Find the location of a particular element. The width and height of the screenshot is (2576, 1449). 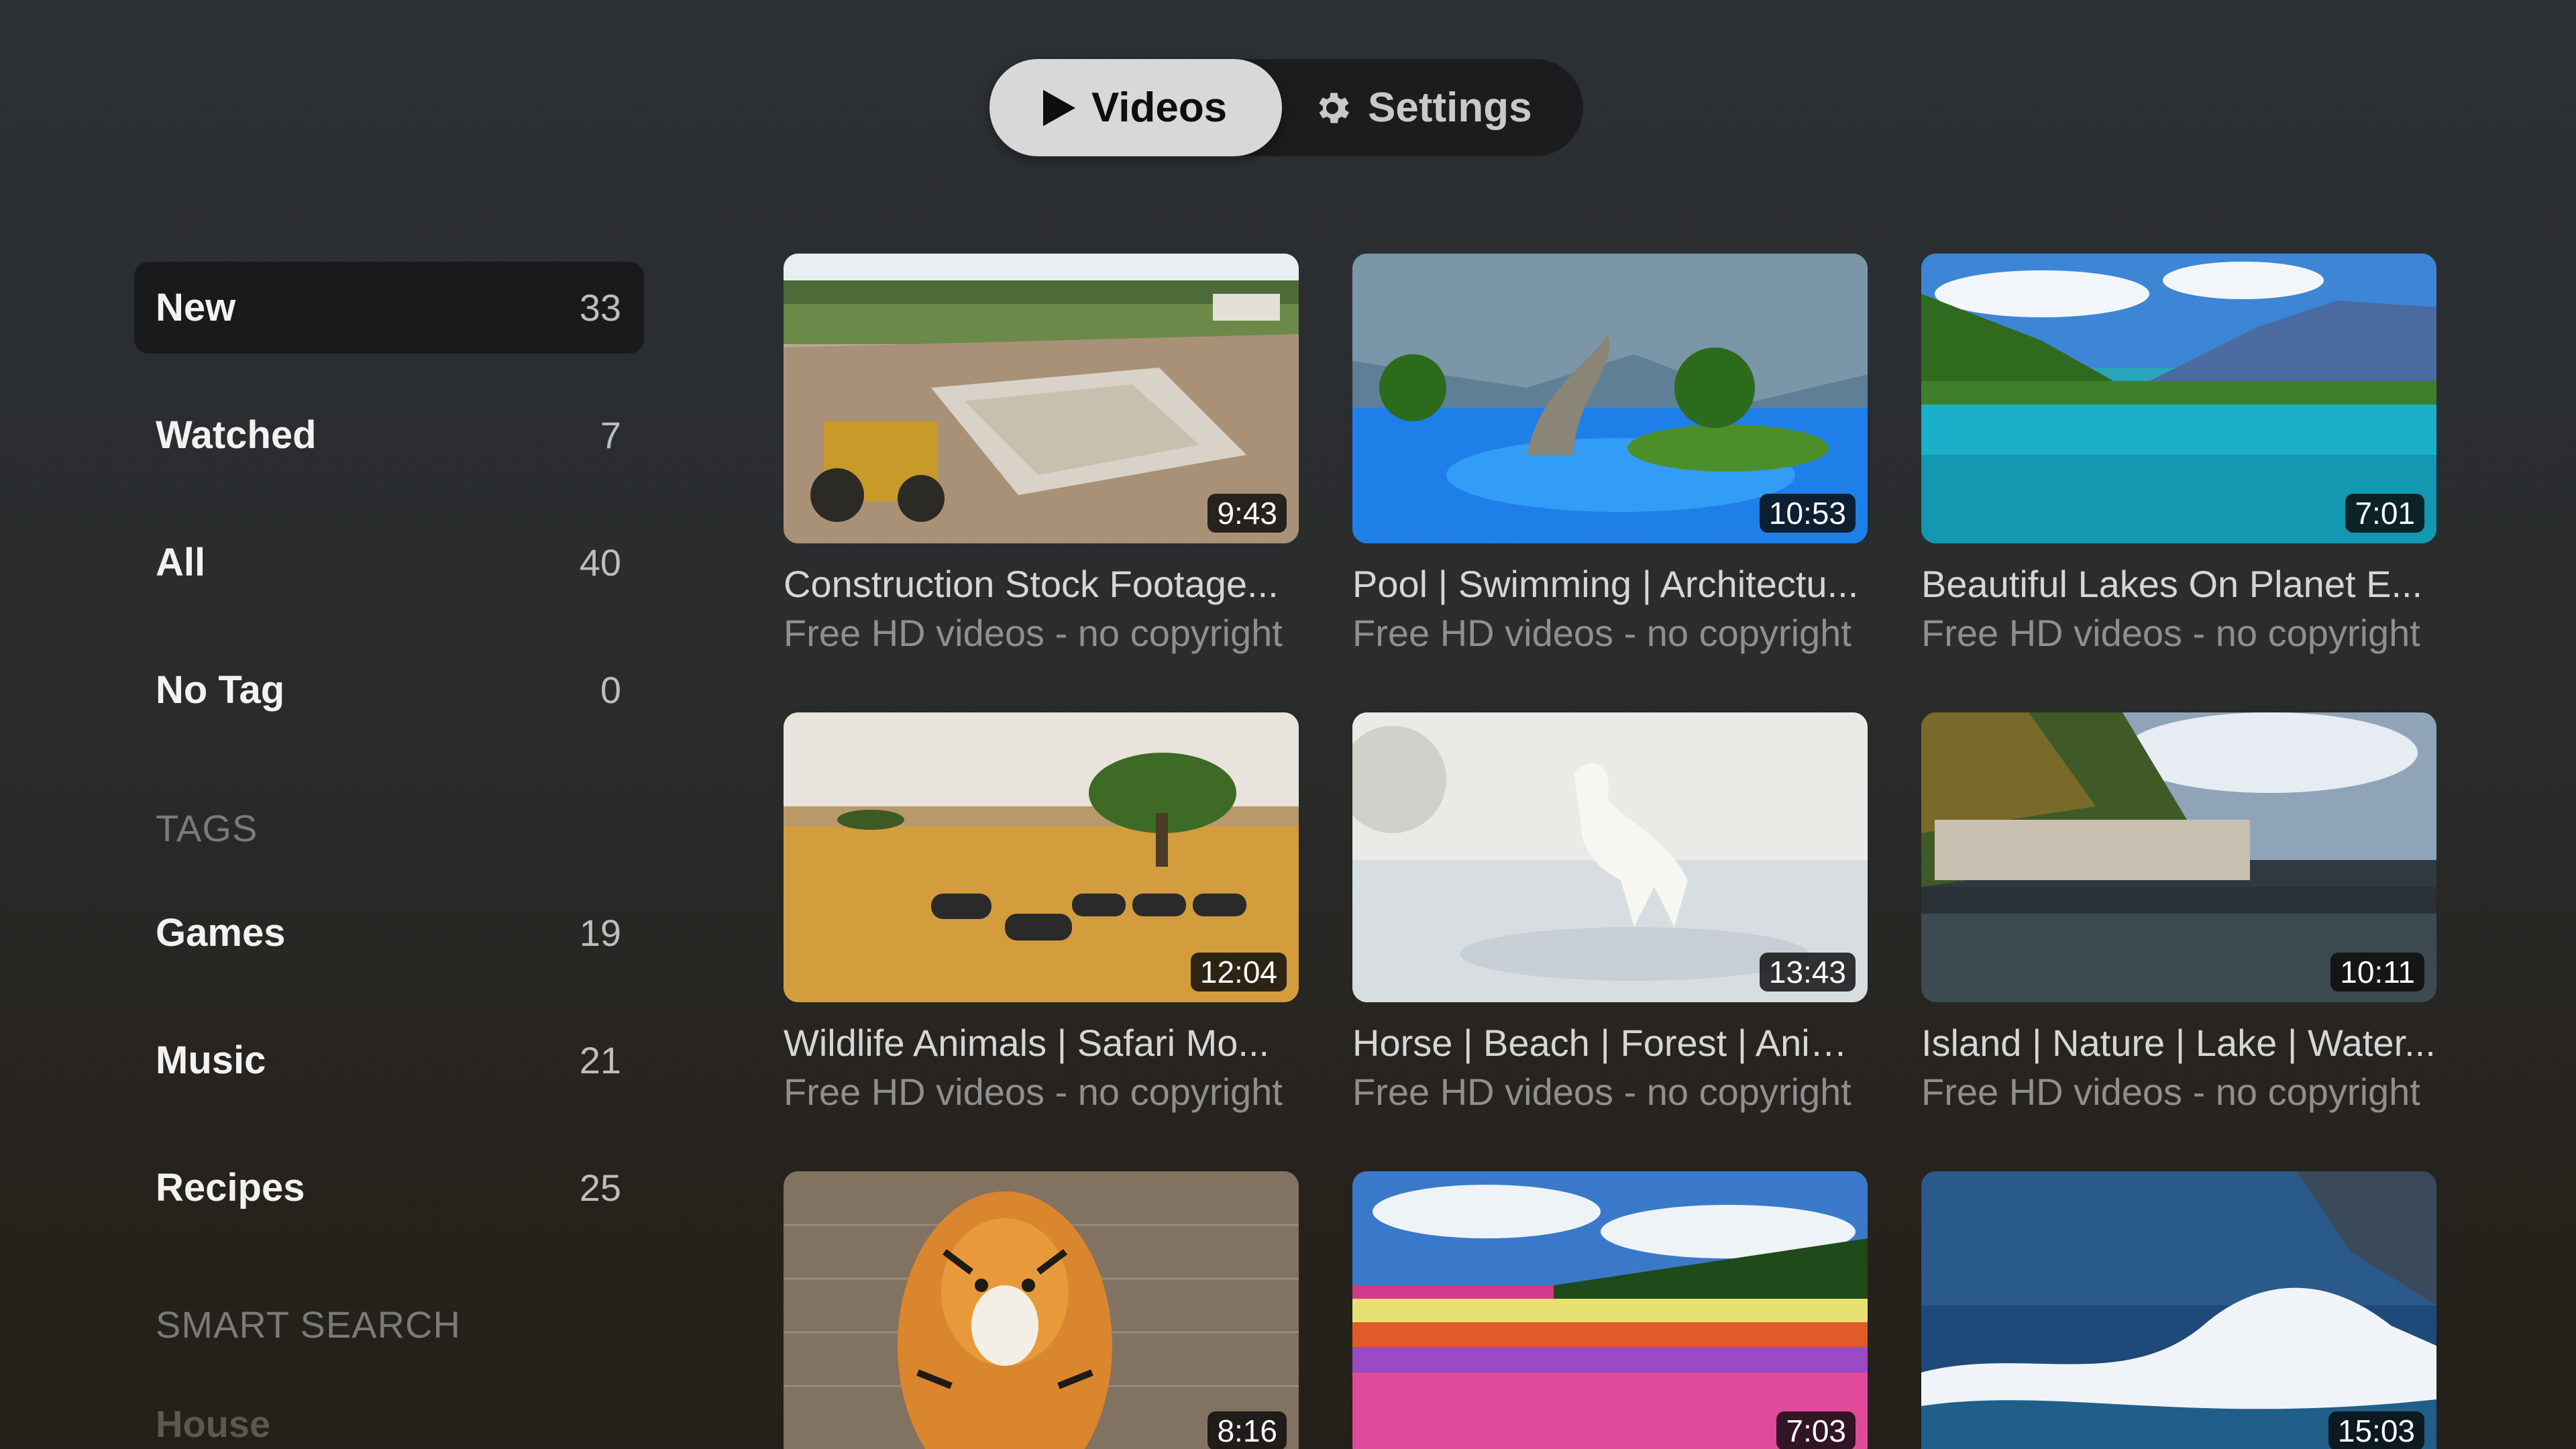

pool-thumbnail: 10:53 is located at coordinates (1610, 398).